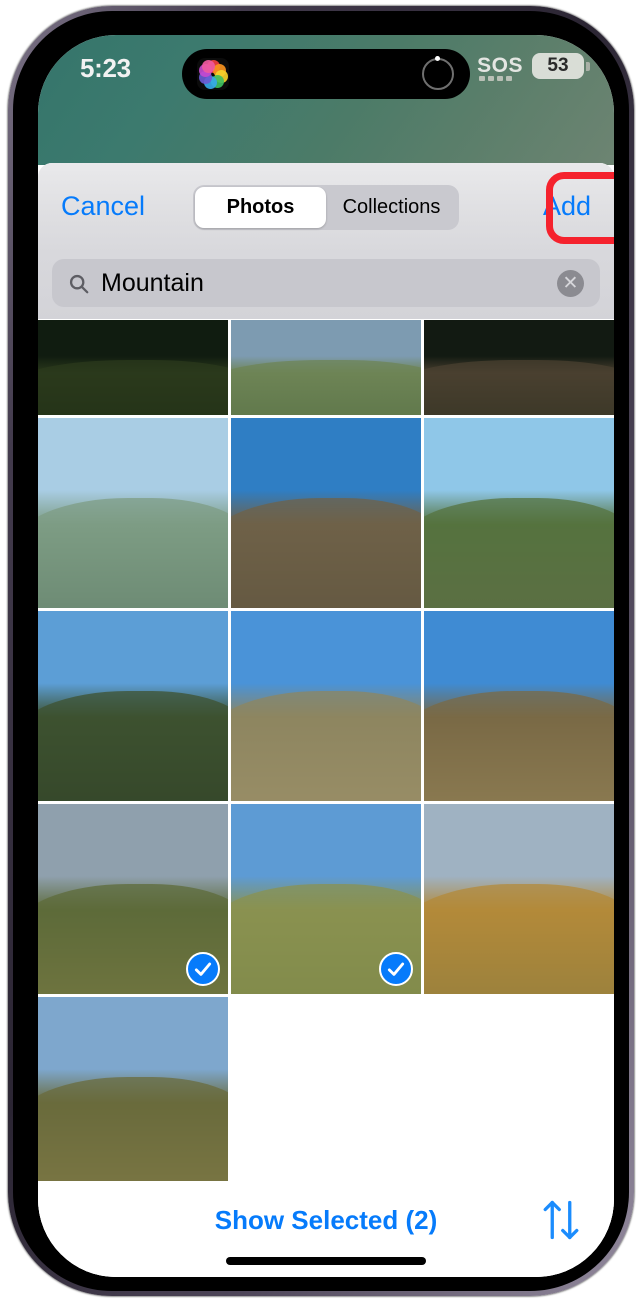 The image size is (642, 1301). What do you see at coordinates (558, 65) in the screenshot?
I see `battery-level-label: 53` at bounding box center [558, 65].